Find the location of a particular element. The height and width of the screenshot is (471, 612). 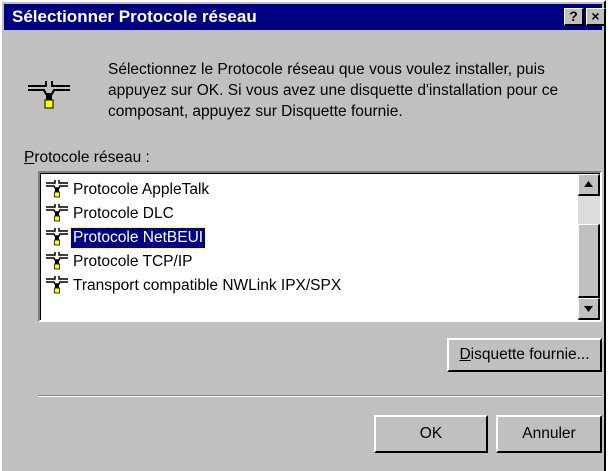

scroll-up-button is located at coordinates (589, 185).